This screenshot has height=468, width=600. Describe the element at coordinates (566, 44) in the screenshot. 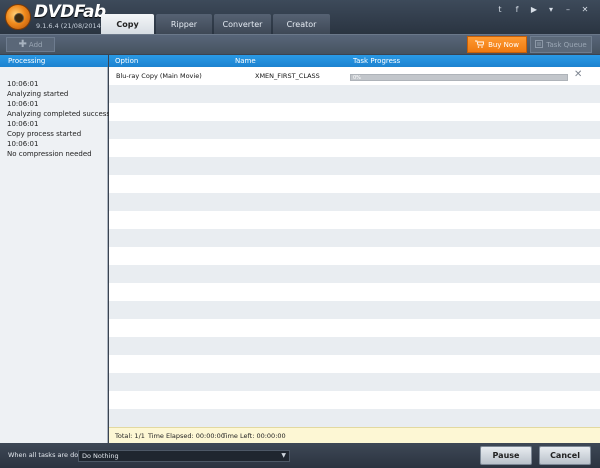

I see `task-queue-label: Task Queue` at that location.